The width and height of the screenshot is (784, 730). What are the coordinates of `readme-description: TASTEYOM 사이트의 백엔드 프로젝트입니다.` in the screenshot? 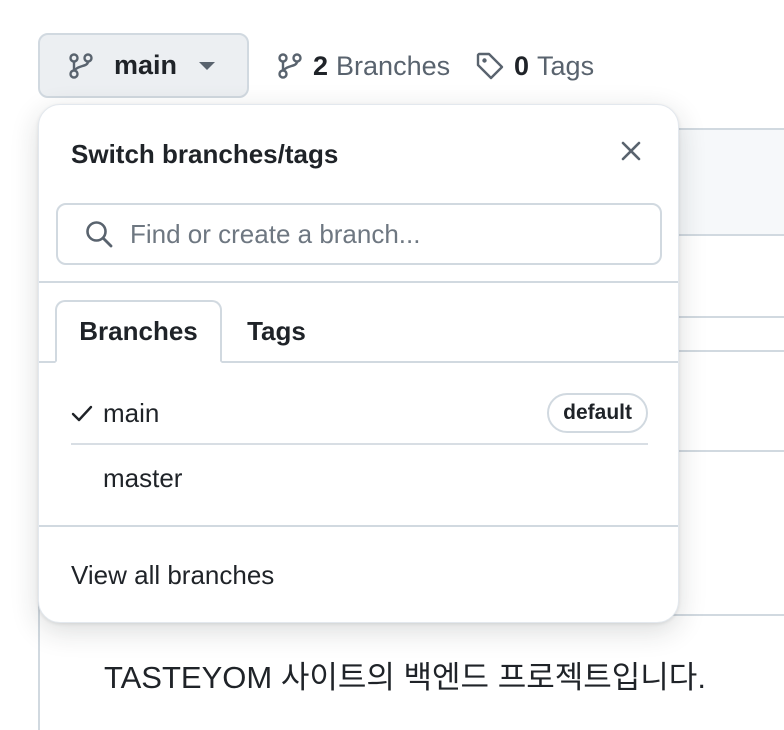 It's located at (405, 677).